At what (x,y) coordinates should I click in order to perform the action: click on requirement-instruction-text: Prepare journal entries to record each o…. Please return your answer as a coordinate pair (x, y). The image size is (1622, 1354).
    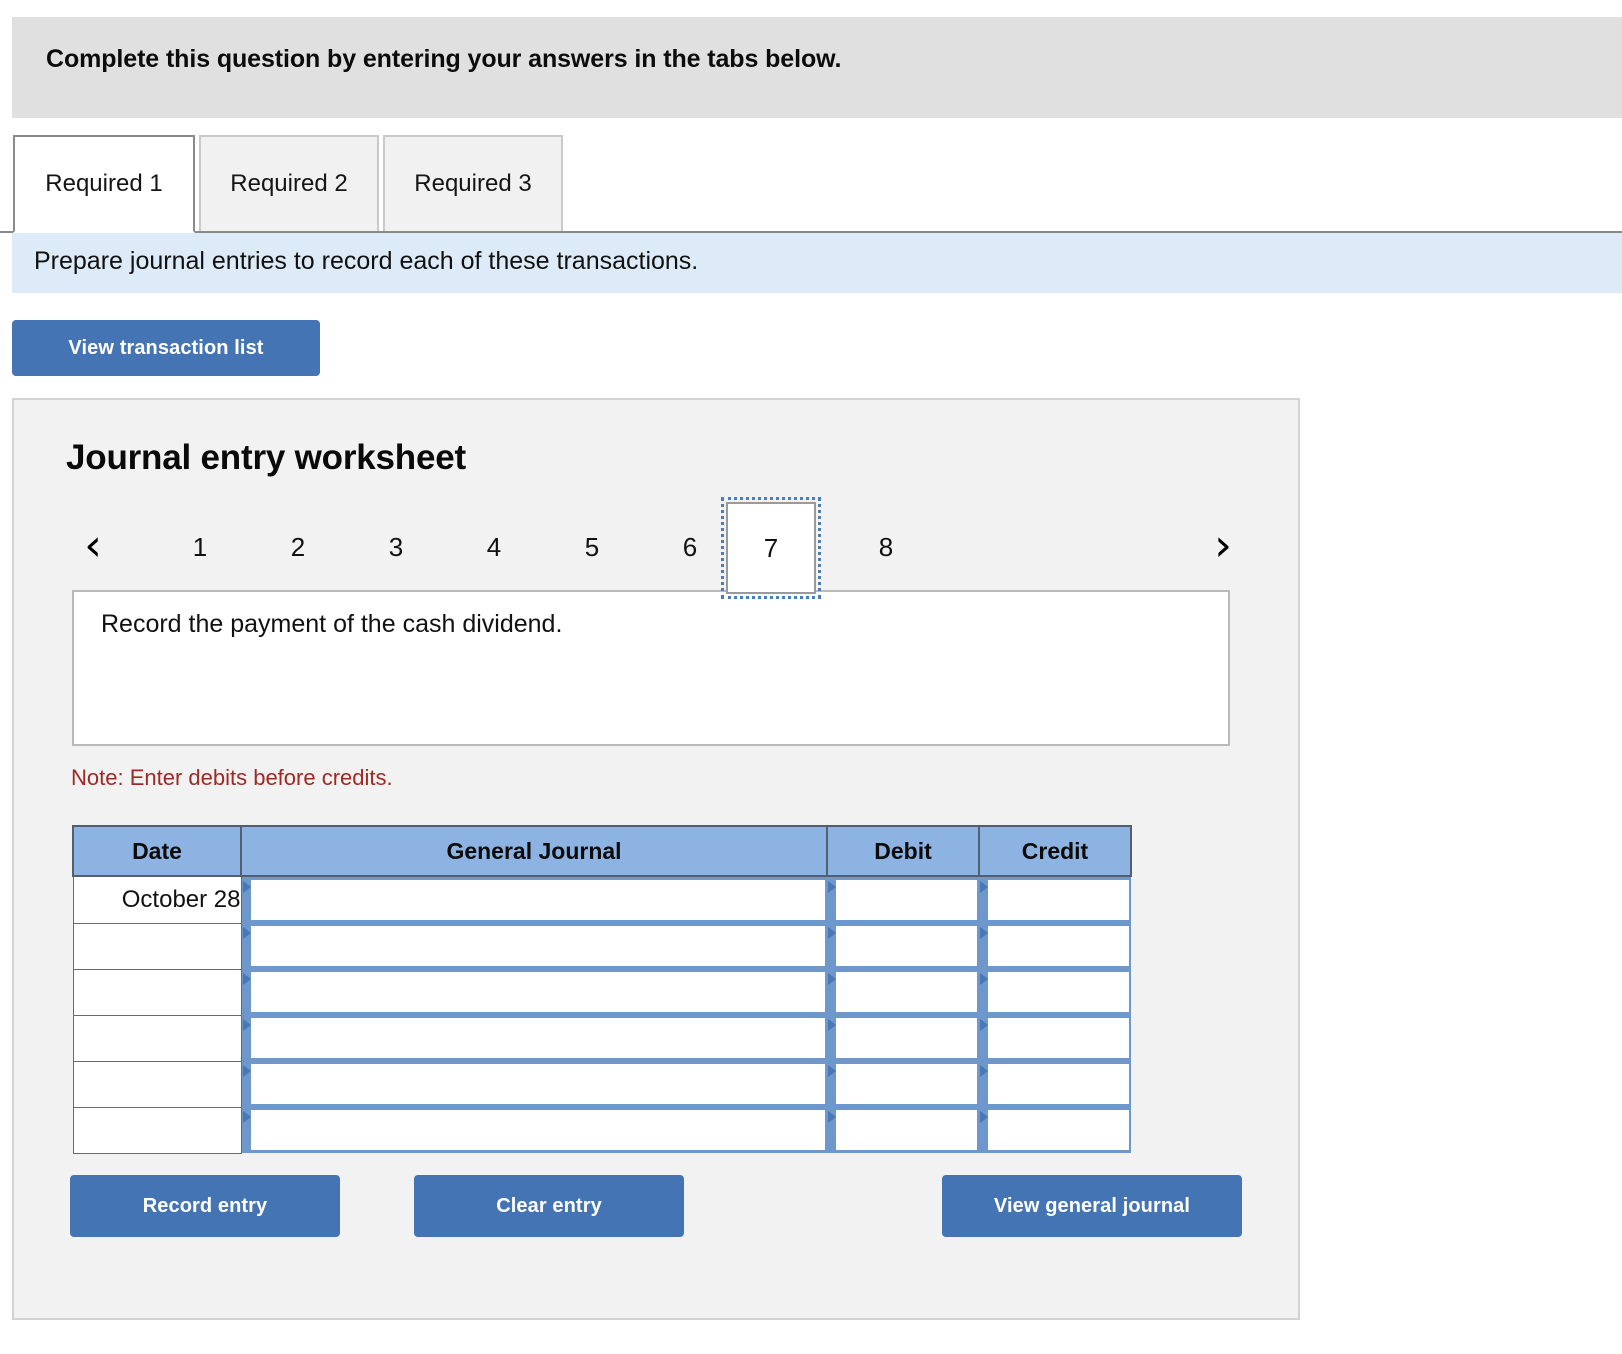
    Looking at the image, I should click on (366, 261).